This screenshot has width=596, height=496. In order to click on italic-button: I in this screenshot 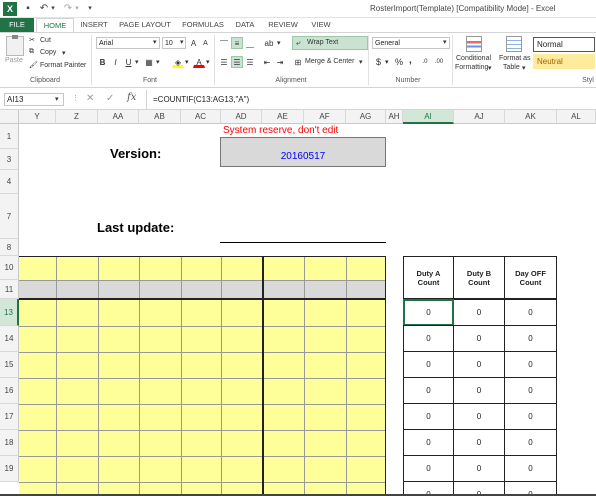, I will do `click(115, 62)`.